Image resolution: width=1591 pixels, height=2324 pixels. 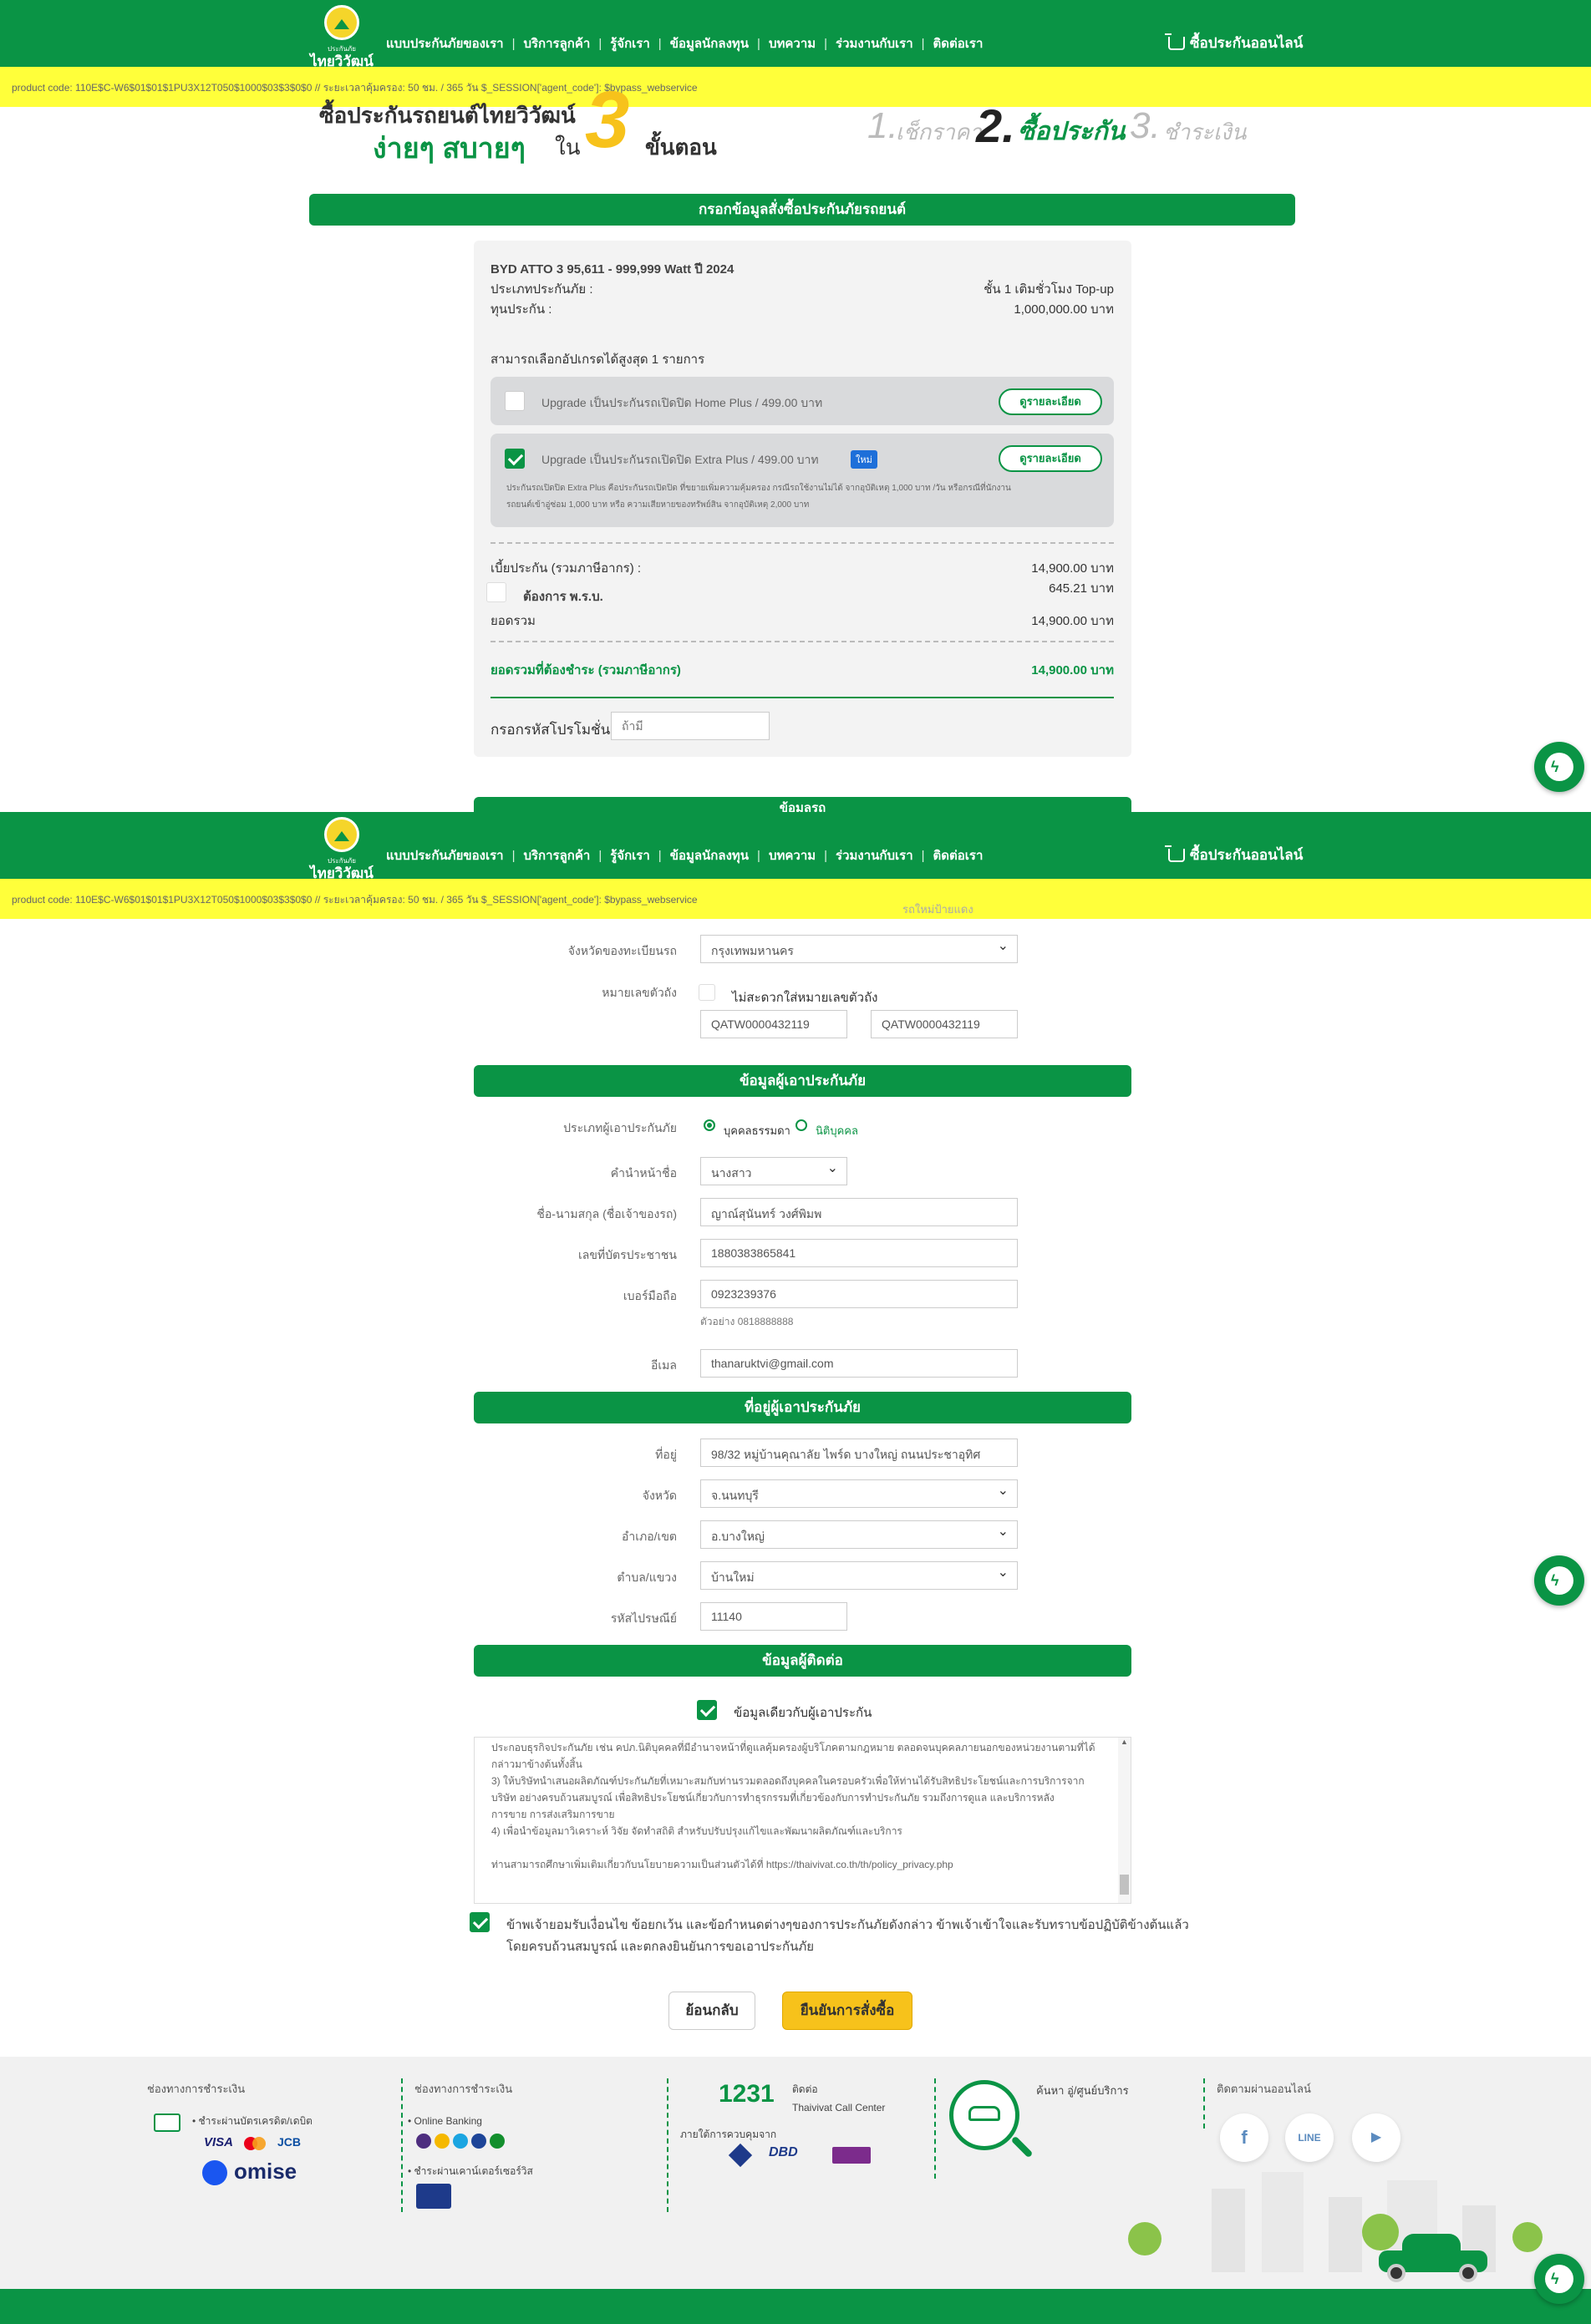 I want to click on car-model: BYD ATTO 3 95,611 - 999,999 Watt ปี 2024, so click(x=613, y=269).